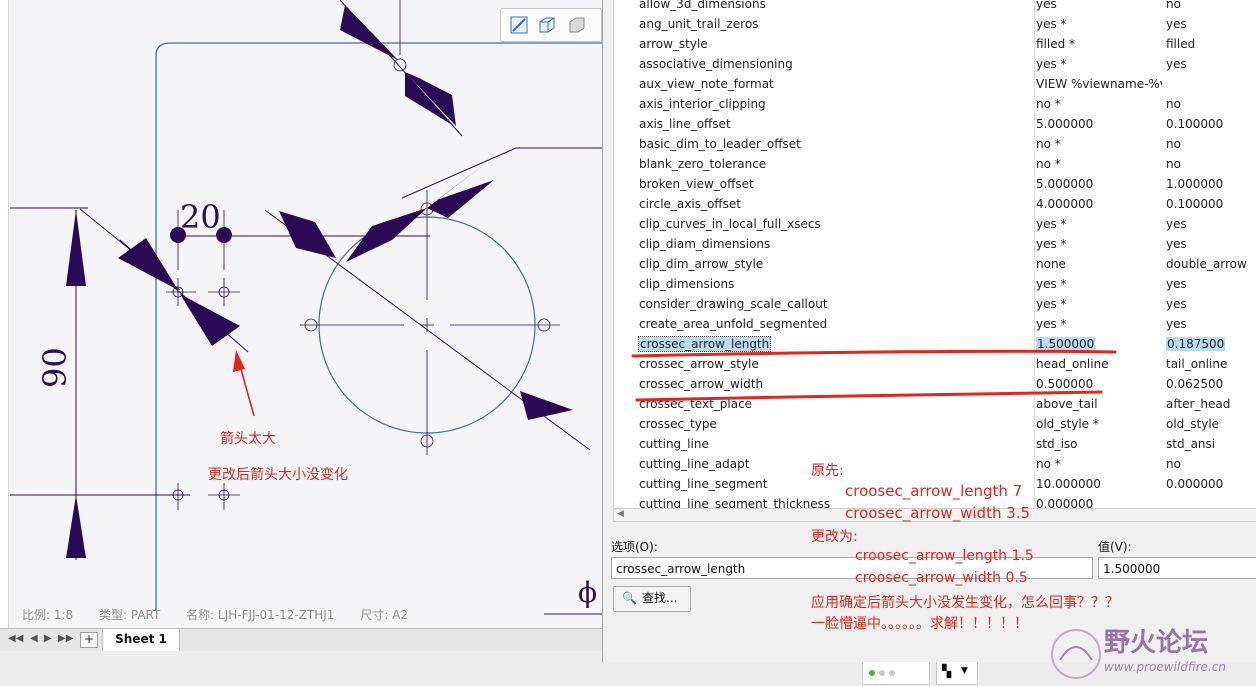 The height and width of the screenshot is (686, 1256). What do you see at coordinates (1099, 444) in the screenshot?
I see `option-value-cell: std_iso` at bounding box center [1099, 444].